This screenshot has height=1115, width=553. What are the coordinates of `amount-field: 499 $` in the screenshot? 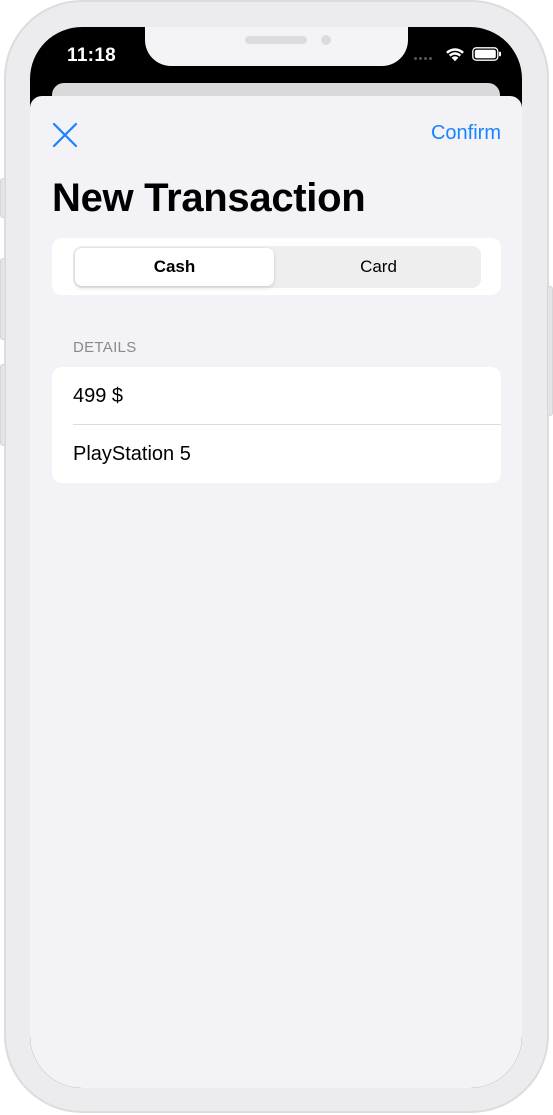 It's located at (276, 396).